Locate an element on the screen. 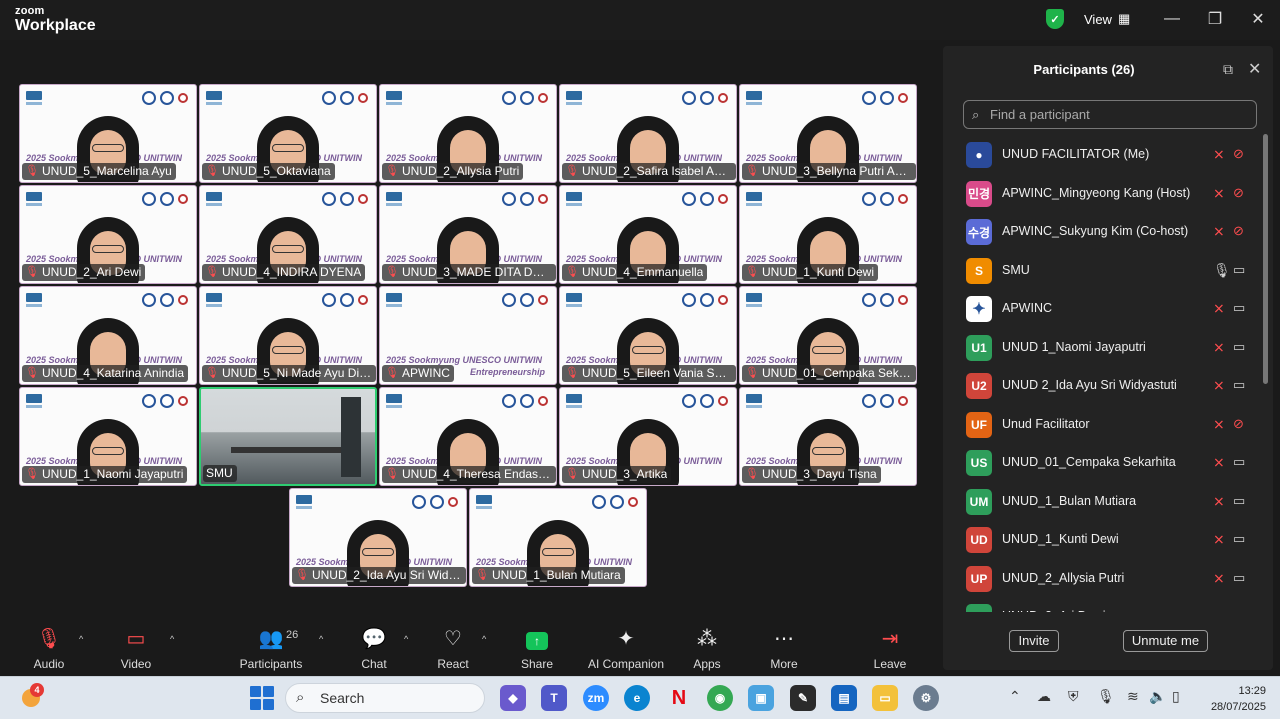 This screenshot has height=719, width=1280. teams-icon: T is located at coordinates (554, 698).